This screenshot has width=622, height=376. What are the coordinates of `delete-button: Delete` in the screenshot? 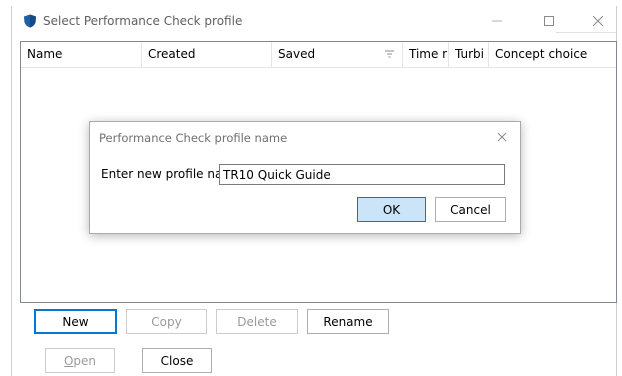 It's located at (257, 321).